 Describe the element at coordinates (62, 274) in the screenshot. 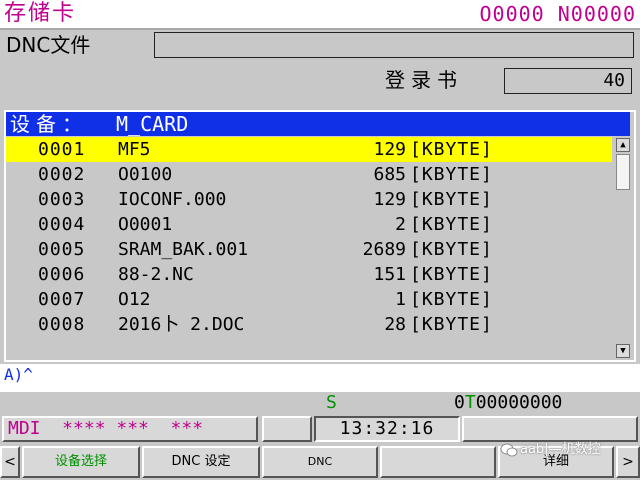

I see `file-number: 0006` at that location.